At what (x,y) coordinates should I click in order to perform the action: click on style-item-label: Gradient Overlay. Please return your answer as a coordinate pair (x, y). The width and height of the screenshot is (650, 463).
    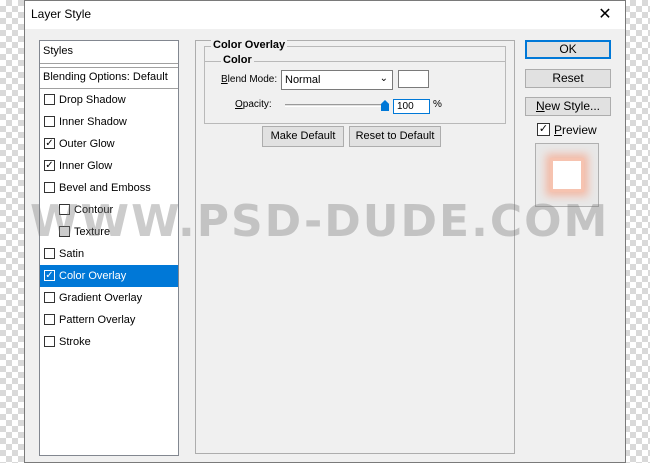
    Looking at the image, I should click on (101, 298).